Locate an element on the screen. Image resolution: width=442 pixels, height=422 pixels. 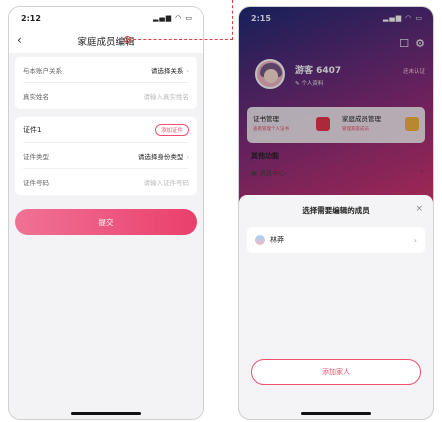
sheet-title: 选择需要编辑的成员 is located at coordinates (336, 210).